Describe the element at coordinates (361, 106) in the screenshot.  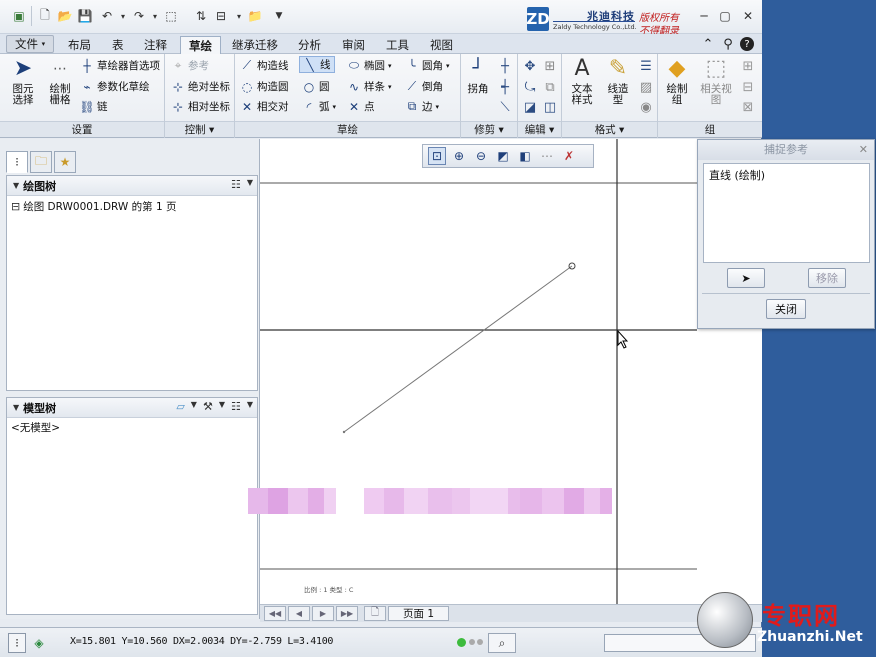
I see `point-button: ✕ 点` at that location.